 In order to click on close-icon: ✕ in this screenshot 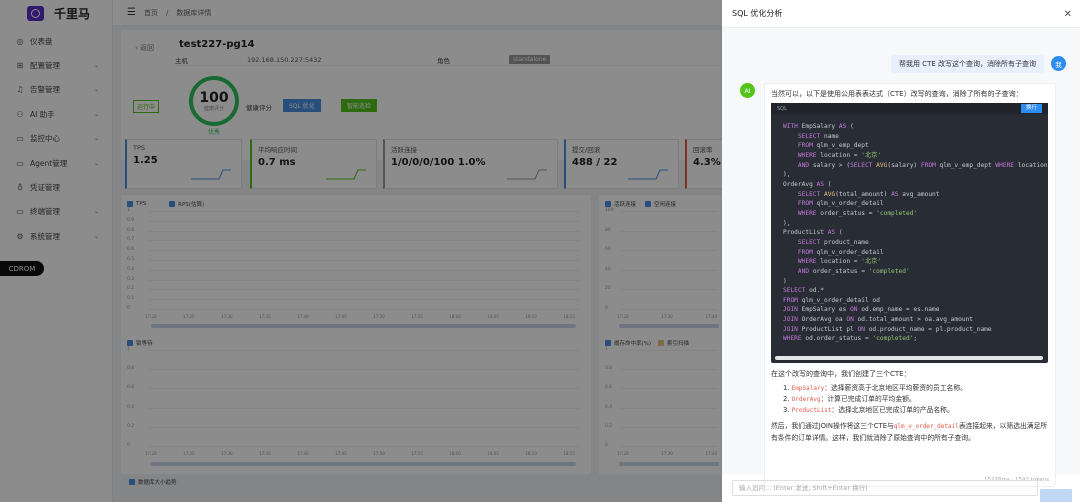, I will do `click(1068, 14)`.